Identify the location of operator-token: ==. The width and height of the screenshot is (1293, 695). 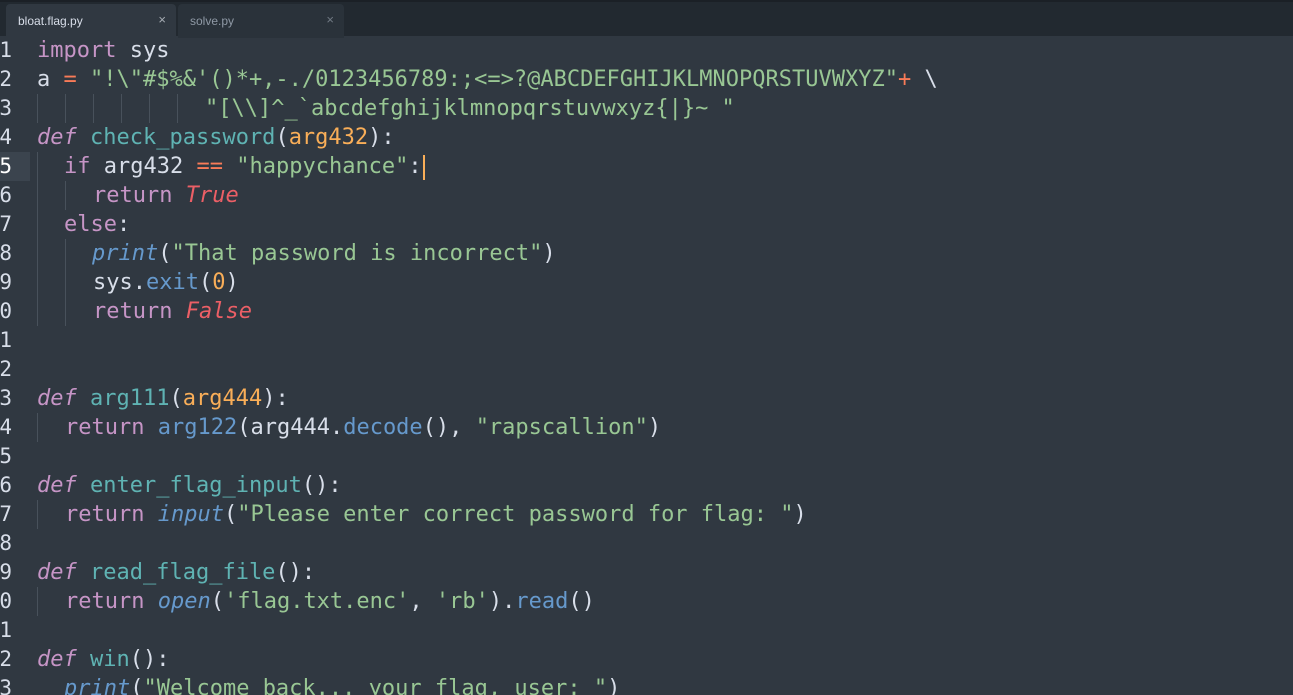
(209, 166).